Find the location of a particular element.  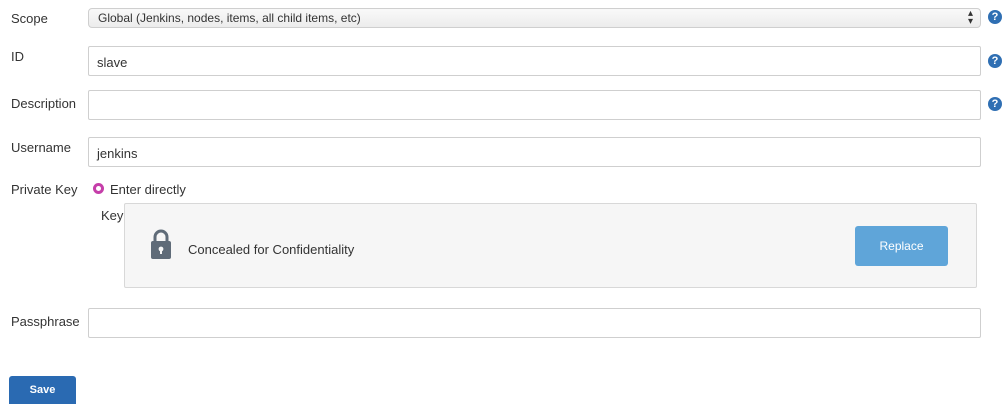

enter-directly-radio is located at coordinates (98, 188).